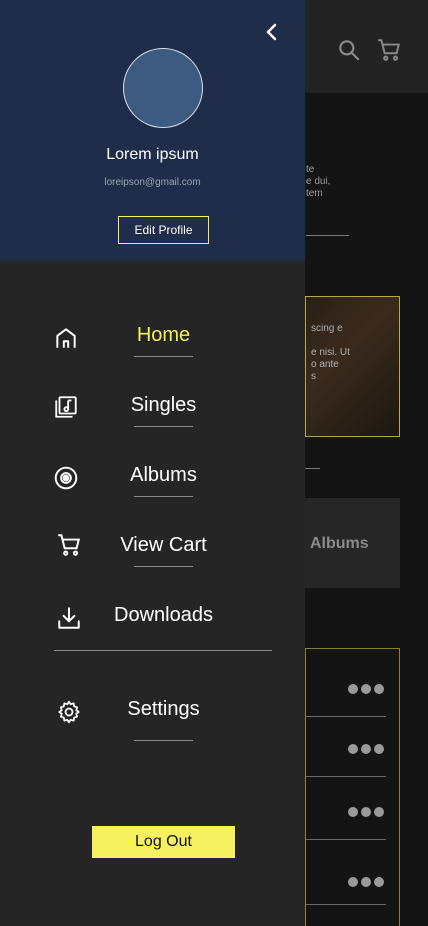  I want to click on nav-item-view-cart: View Cart, so click(152, 550).